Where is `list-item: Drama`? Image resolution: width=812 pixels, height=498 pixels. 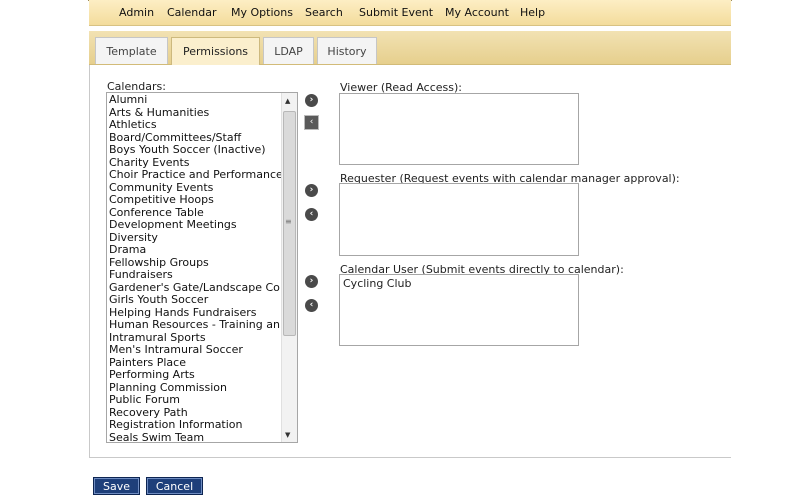 list-item: Drama is located at coordinates (197, 250).